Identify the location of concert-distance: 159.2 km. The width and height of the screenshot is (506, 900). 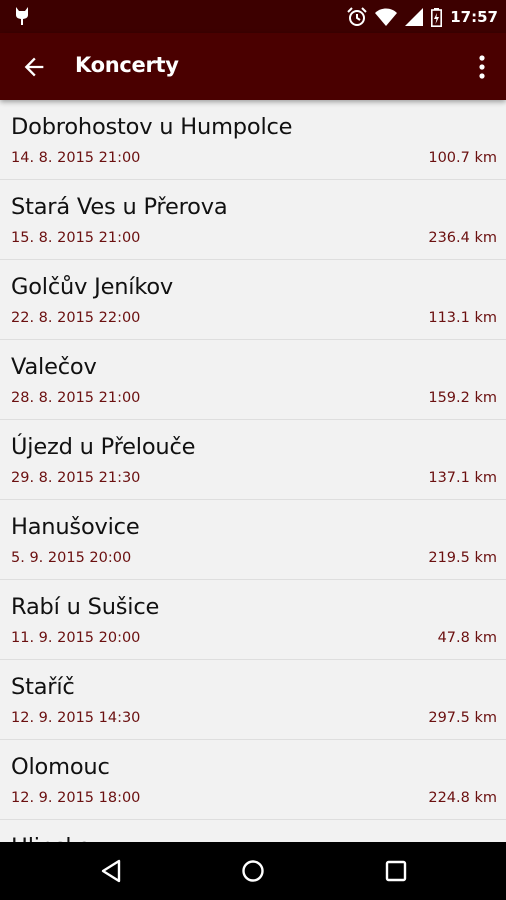
(462, 398).